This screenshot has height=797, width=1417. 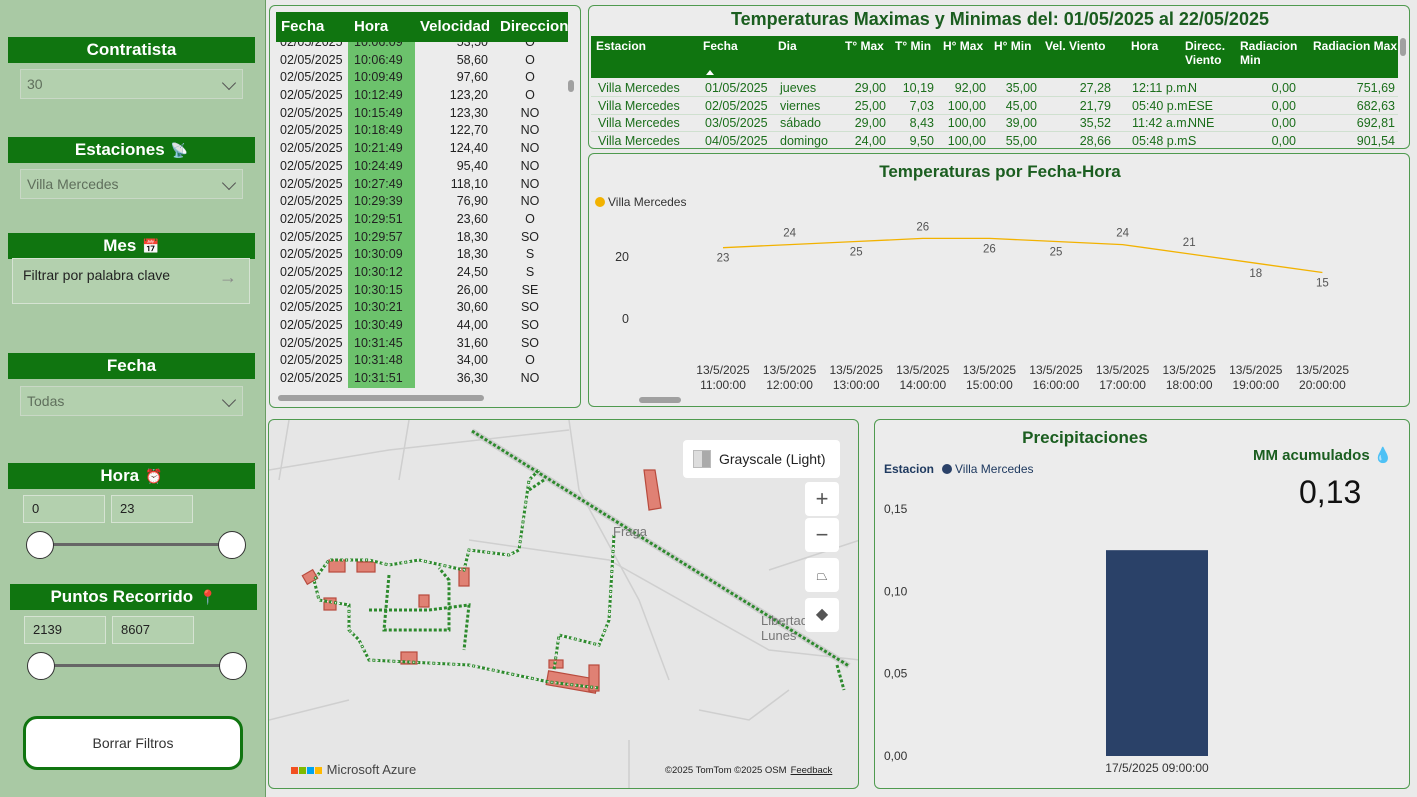 What do you see at coordinates (422, 237) in the screenshot?
I see `table-row: 02/05/2025 10:29:57 18,30 SO` at bounding box center [422, 237].